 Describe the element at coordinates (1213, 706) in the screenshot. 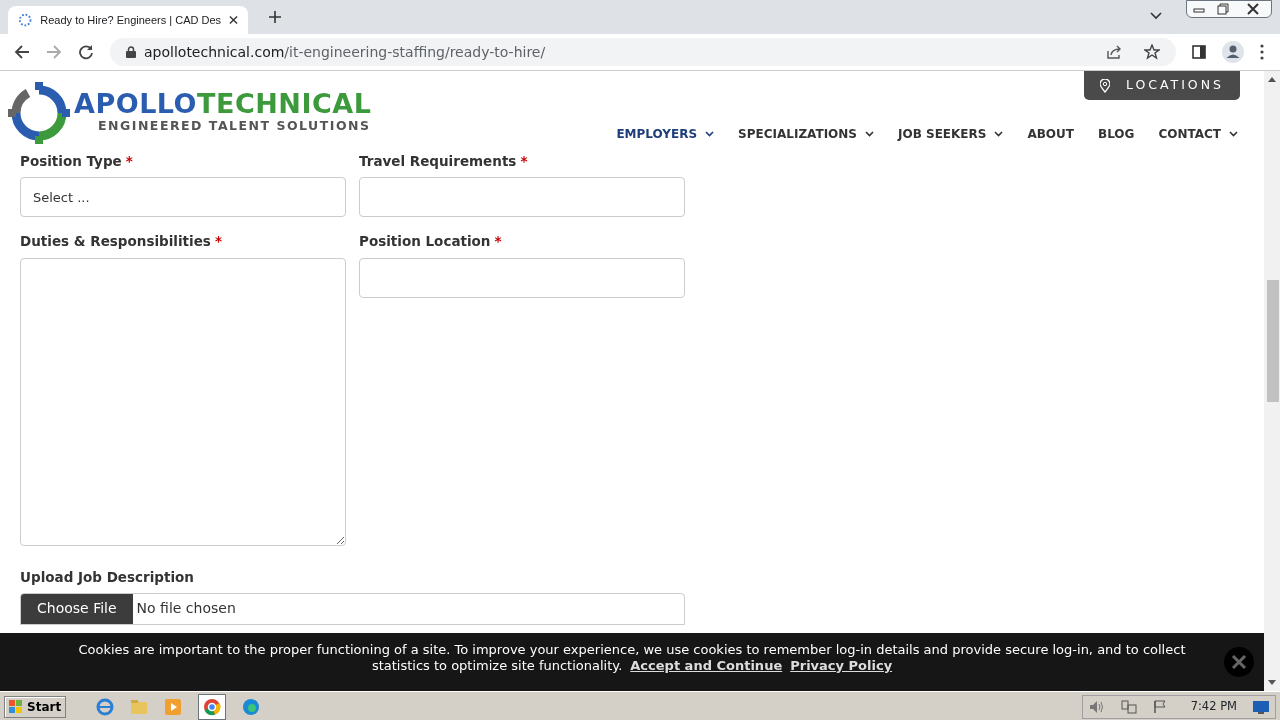

I see `clock-text: 7:42 PM` at that location.